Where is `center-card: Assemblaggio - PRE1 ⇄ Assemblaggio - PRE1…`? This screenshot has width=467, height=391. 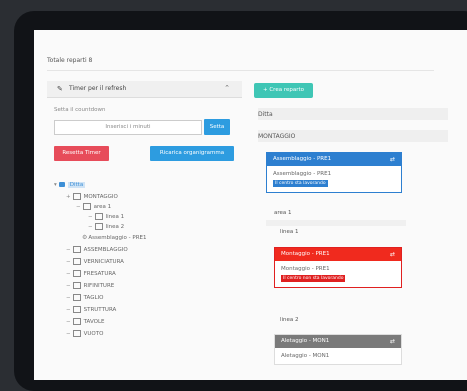
center-card: Assemblaggio - PRE1 ⇄ Assemblaggio - PRE1… is located at coordinates (334, 172).